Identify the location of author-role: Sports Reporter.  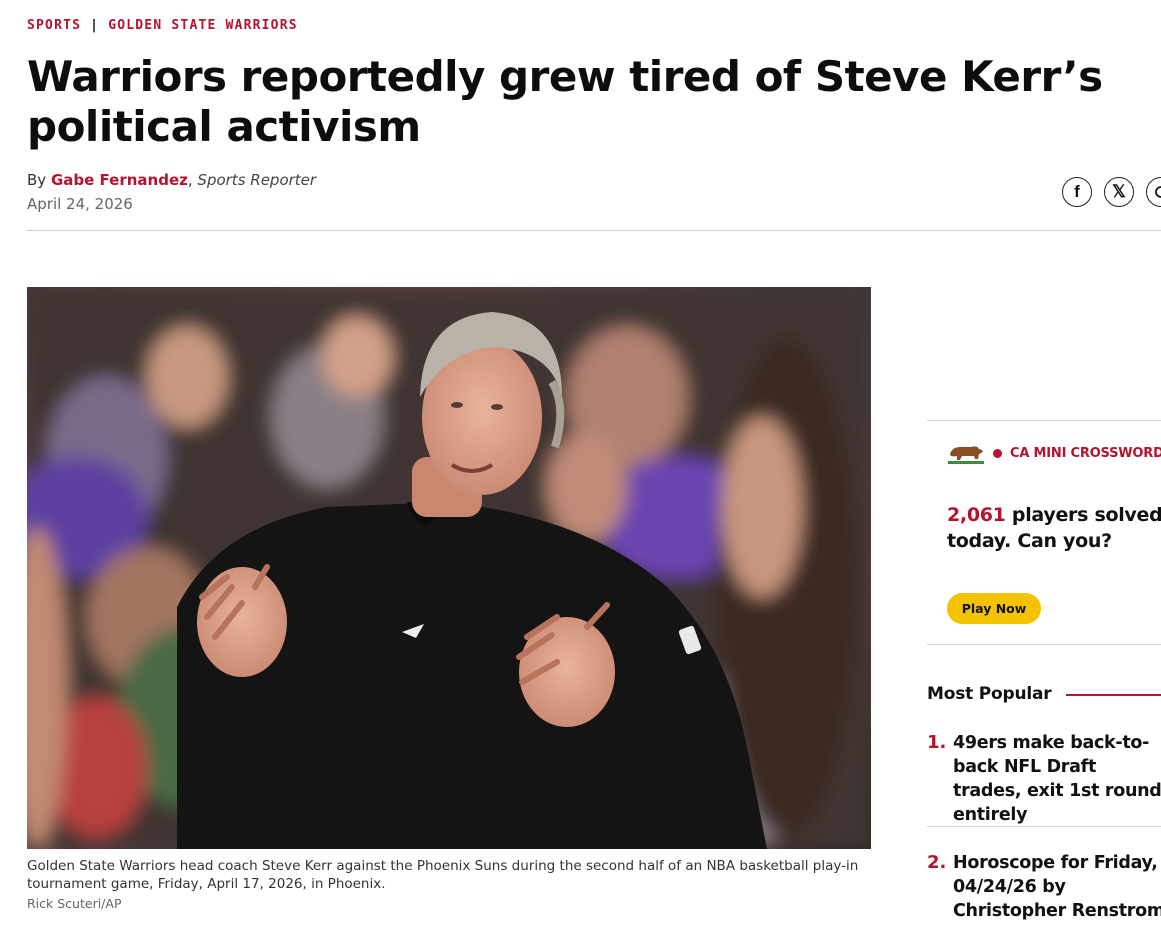
(257, 180).